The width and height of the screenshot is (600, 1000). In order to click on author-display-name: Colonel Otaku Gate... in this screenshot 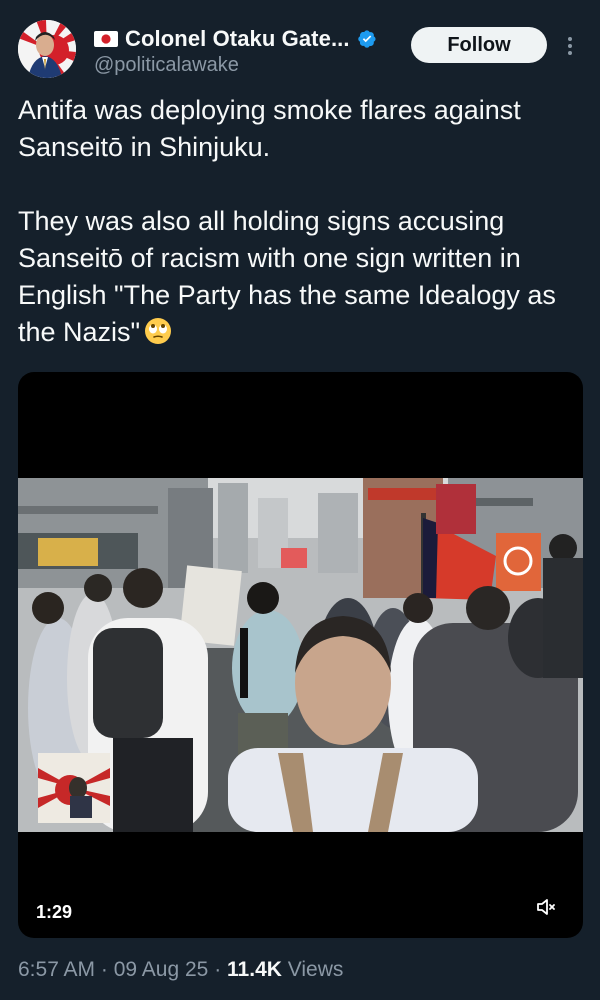, I will do `click(237, 39)`.